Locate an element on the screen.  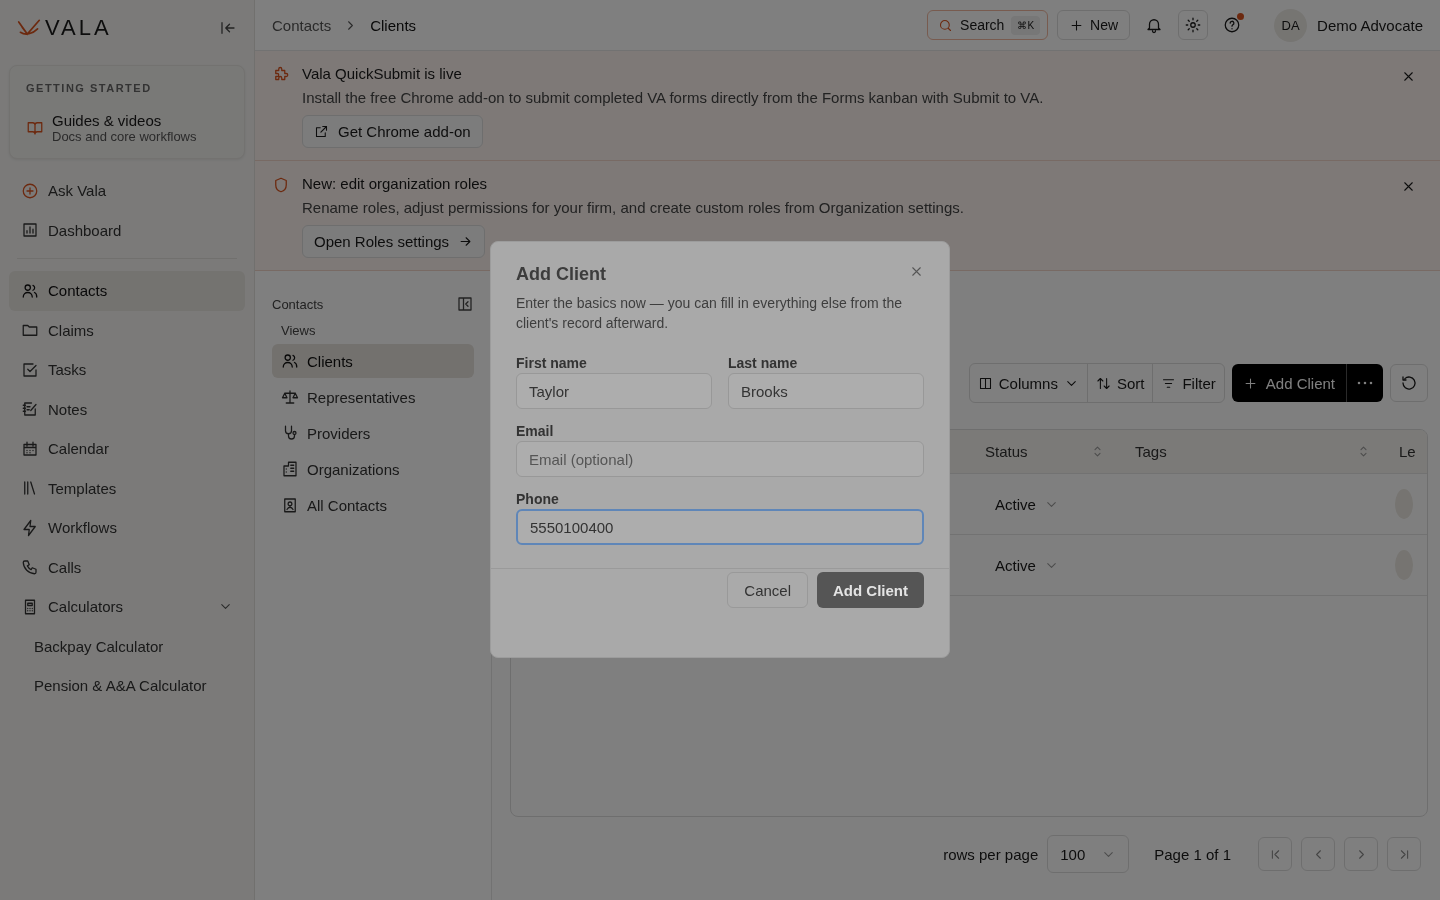
view-item: Providers is located at coordinates (373, 433).